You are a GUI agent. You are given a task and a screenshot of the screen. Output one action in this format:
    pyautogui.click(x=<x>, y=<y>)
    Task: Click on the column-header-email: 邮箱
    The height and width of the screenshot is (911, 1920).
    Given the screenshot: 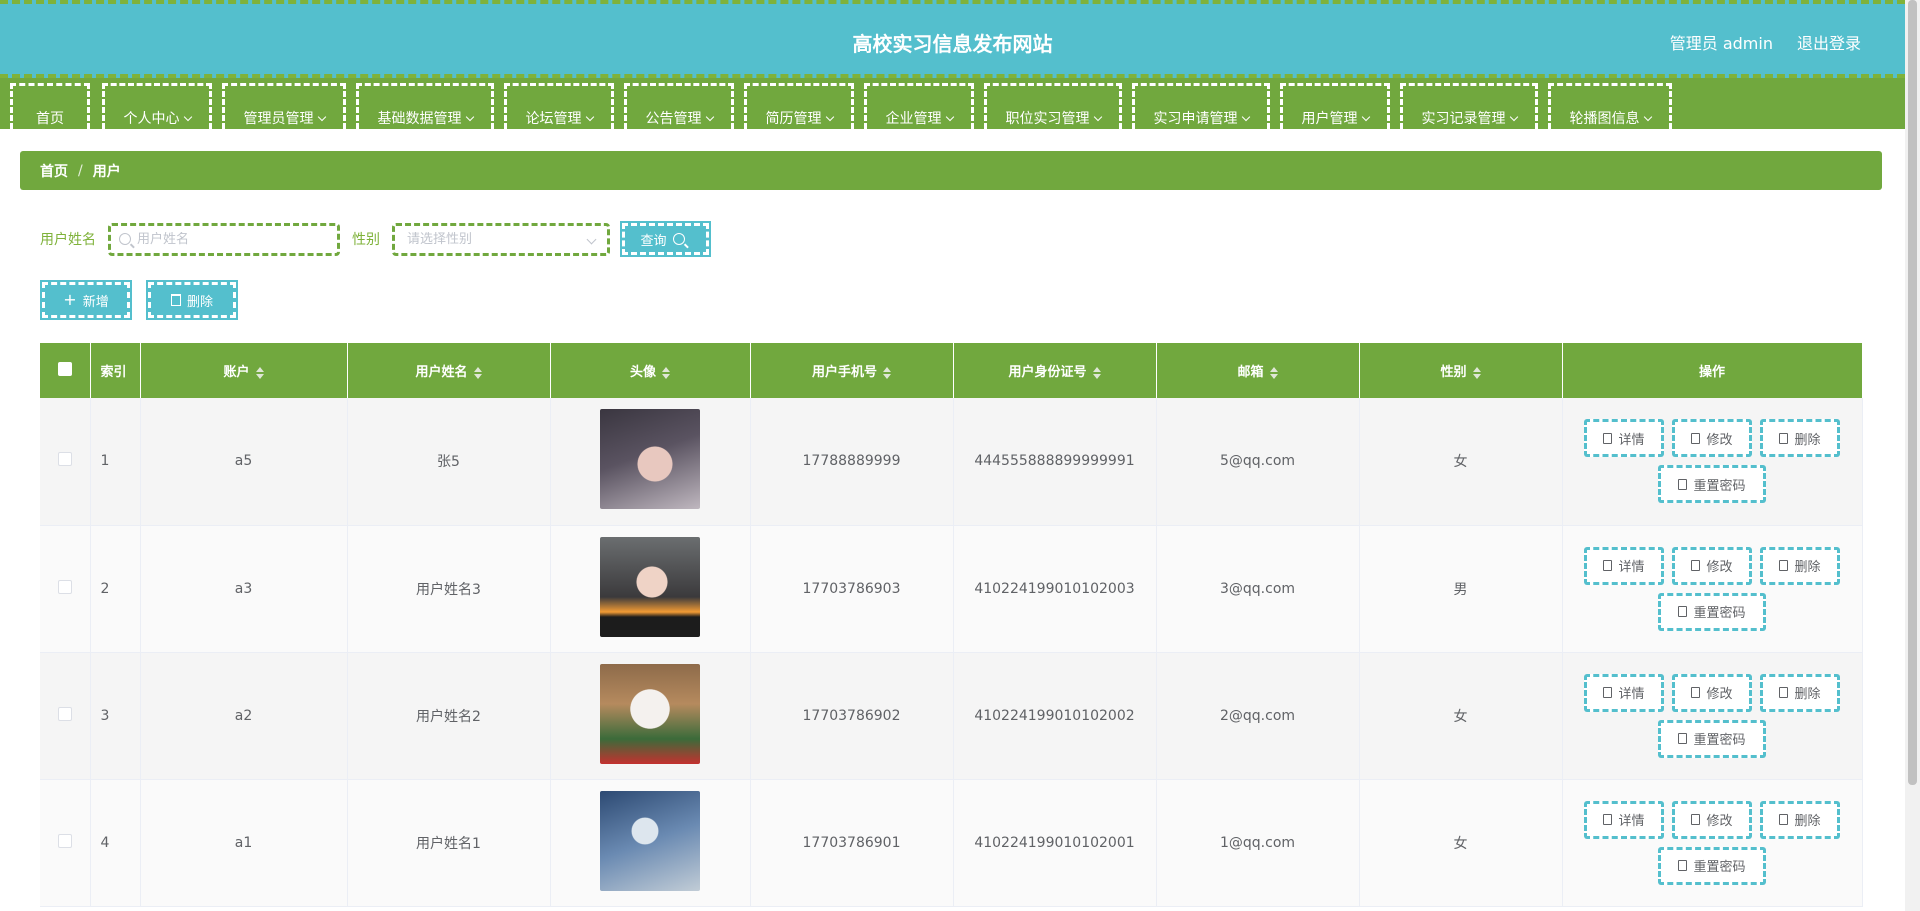 What is the action you would take?
    pyautogui.click(x=1258, y=370)
    